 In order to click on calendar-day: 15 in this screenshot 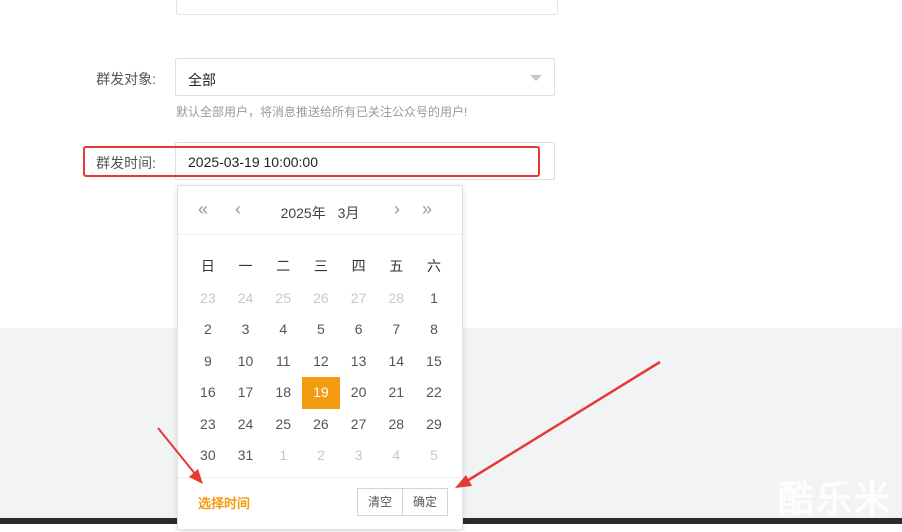, I will do `click(434, 362)`.